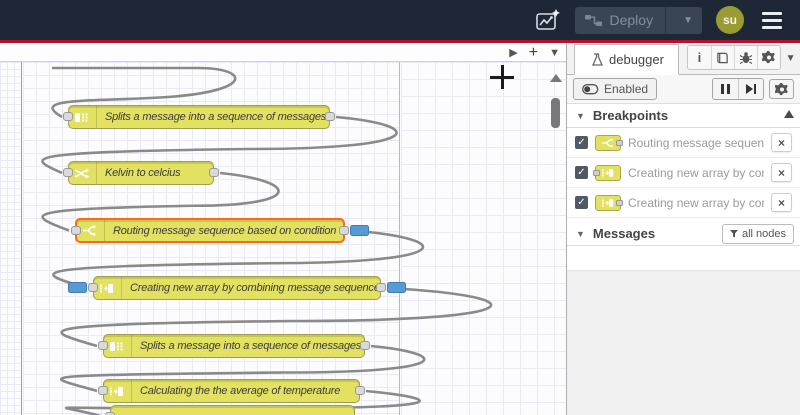 The width and height of the screenshot is (800, 415). I want to click on breakpoints-title: Breakpoints, so click(630, 115).